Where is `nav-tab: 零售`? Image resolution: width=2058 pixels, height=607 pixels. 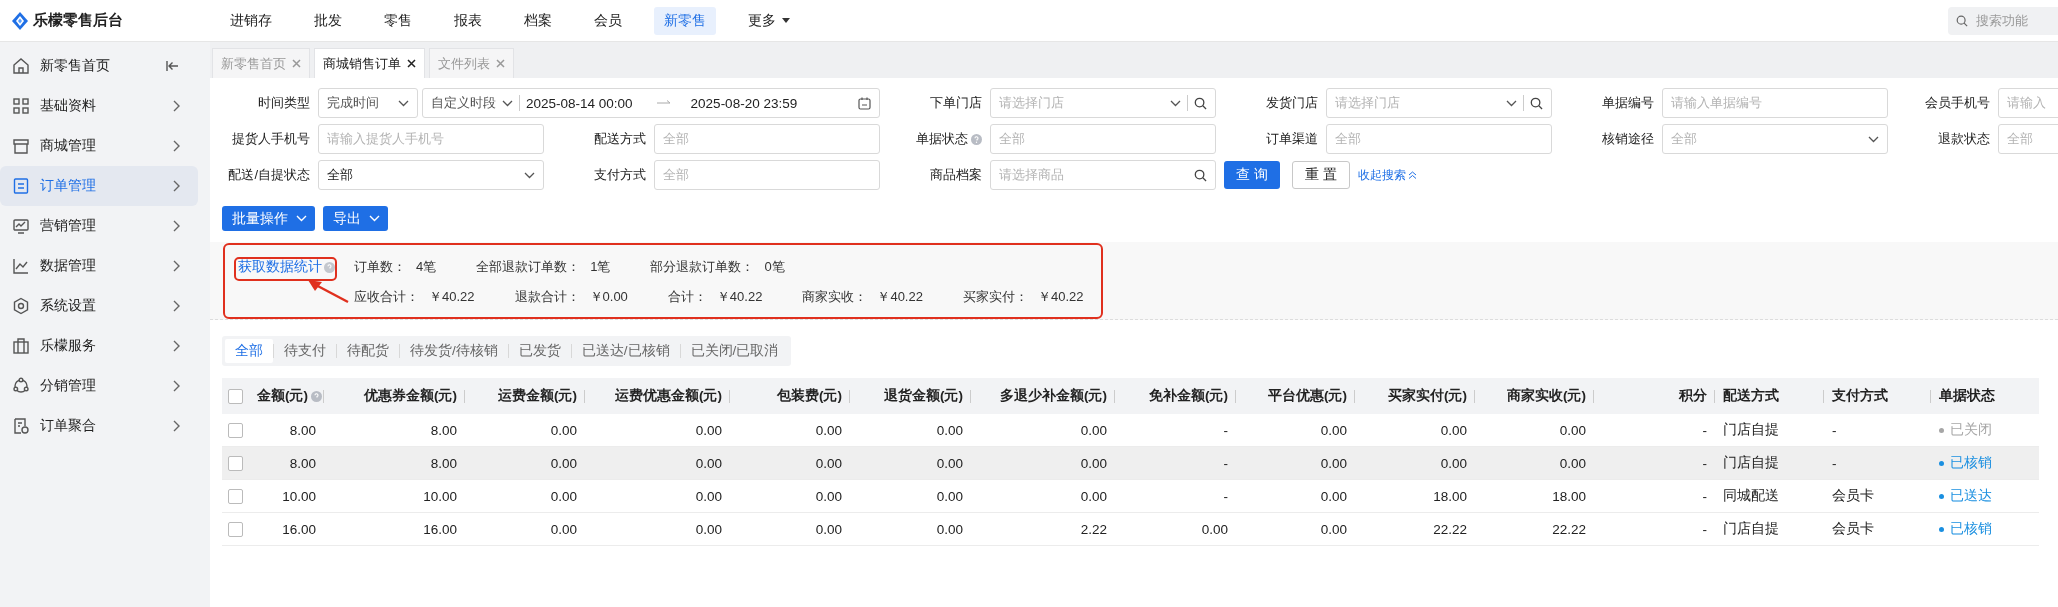 nav-tab: 零售 is located at coordinates (398, 20).